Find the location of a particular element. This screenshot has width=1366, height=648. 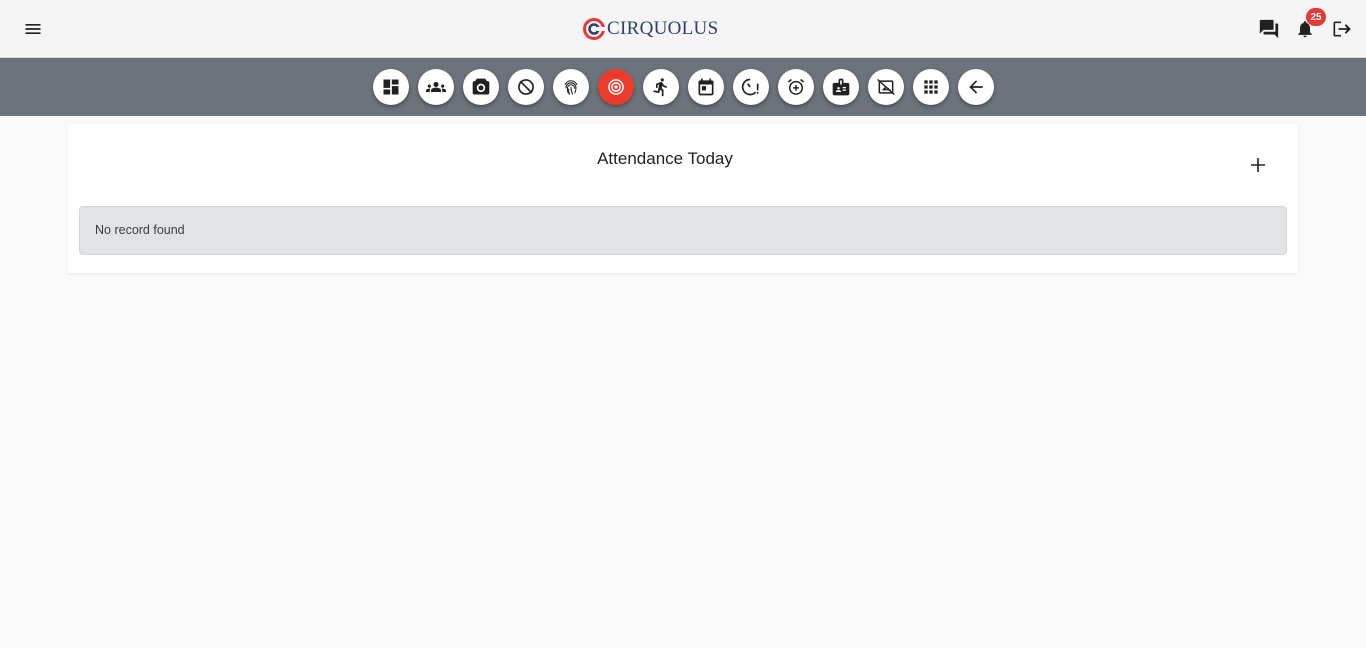

hamburger-menu-icon is located at coordinates (33, 29).